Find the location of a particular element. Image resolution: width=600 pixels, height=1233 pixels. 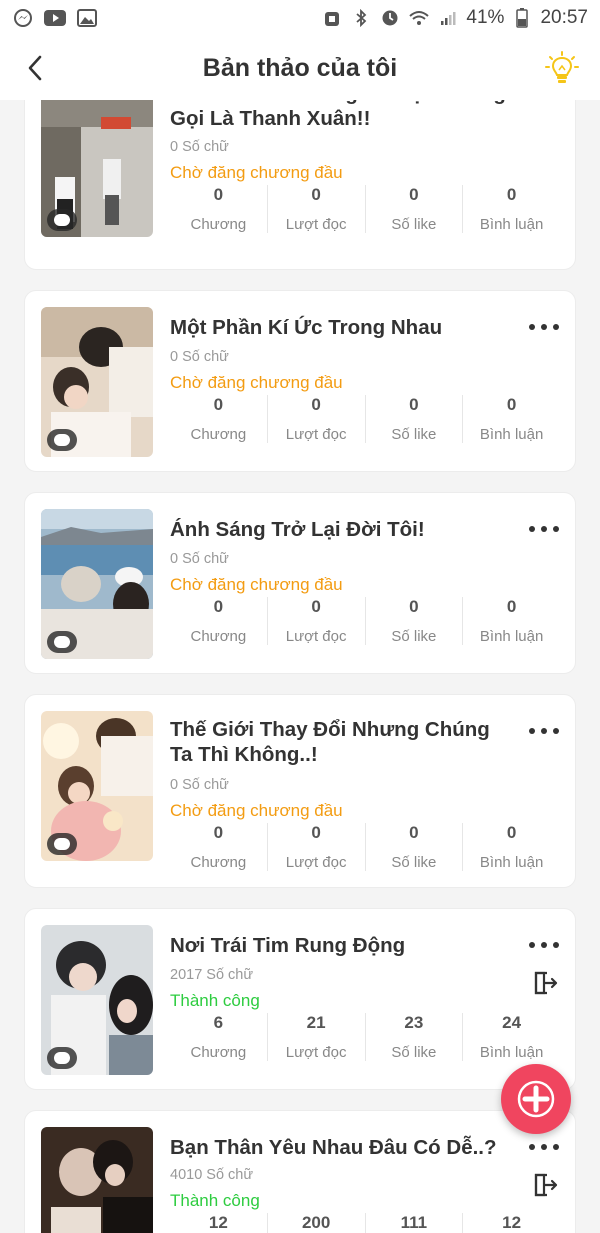

word-count: 4010 Số chữ is located at coordinates (212, 1175).